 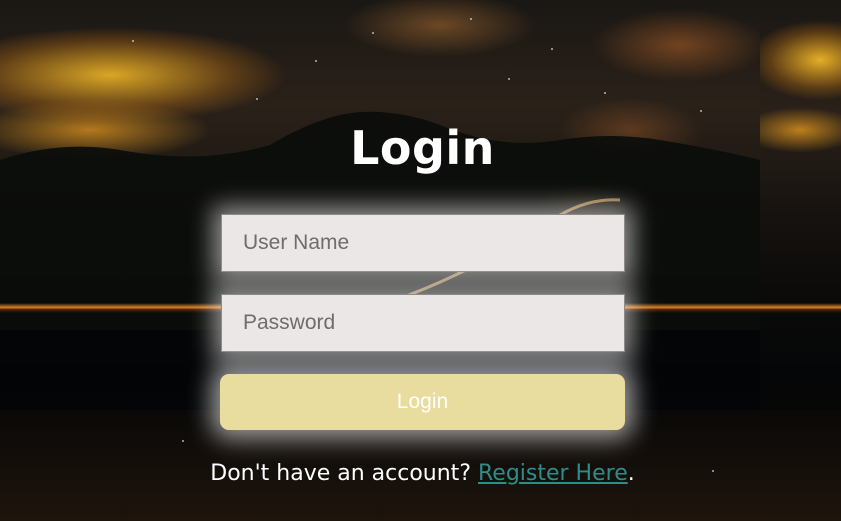 What do you see at coordinates (423, 323) in the screenshot?
I see `password-input` at bounding box center [423, 323].